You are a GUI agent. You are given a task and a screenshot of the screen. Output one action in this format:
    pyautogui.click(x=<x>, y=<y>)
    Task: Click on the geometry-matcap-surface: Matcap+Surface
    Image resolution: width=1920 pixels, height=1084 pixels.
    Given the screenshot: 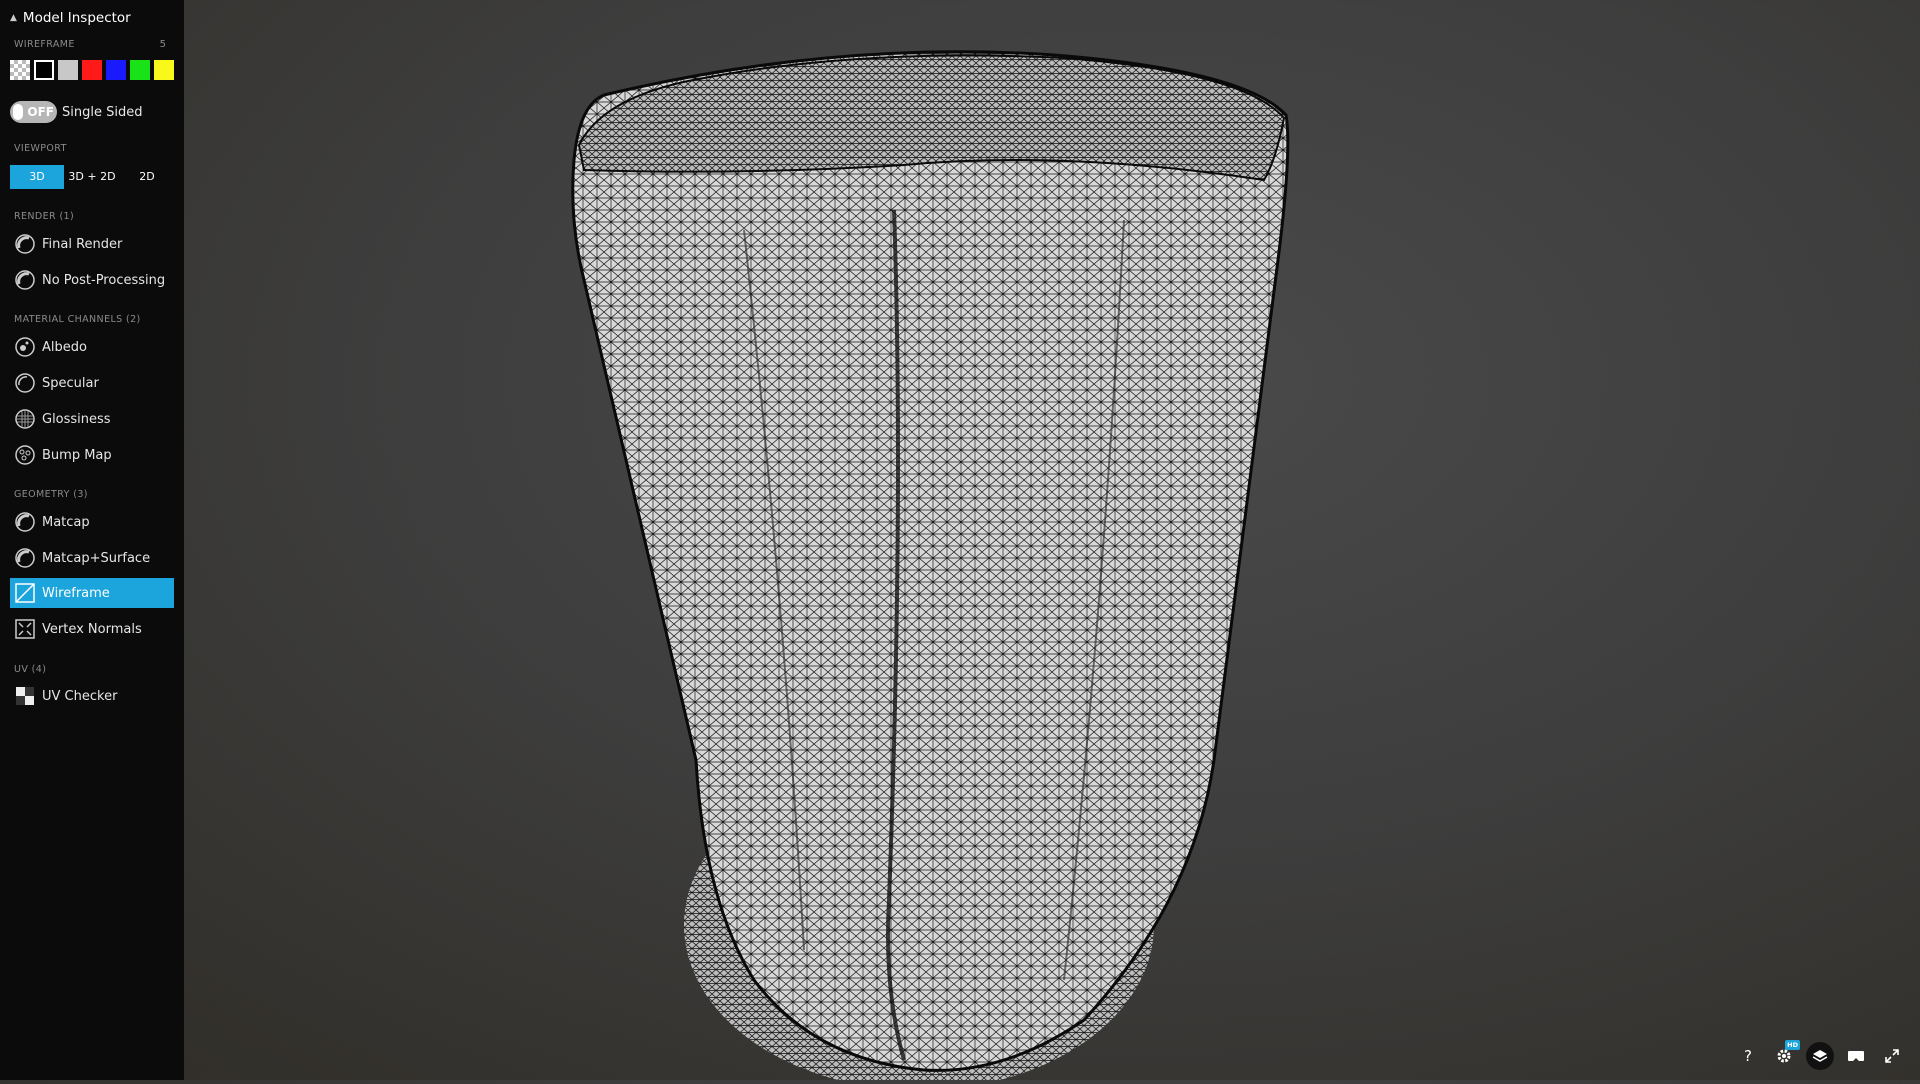 What is the action you would take?
    pyautogui.click(x=92, y=558)
    